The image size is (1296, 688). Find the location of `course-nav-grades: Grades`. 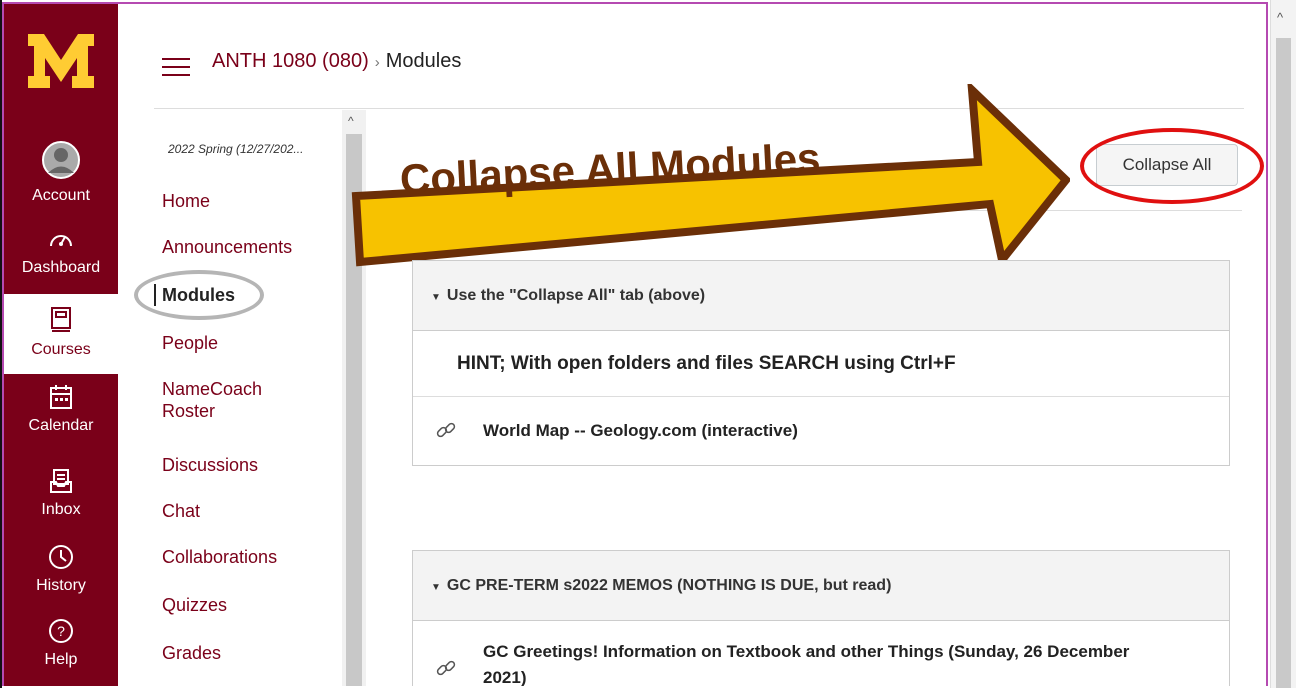

course-nav-grades: Grades is located at coordinates (191, 653).